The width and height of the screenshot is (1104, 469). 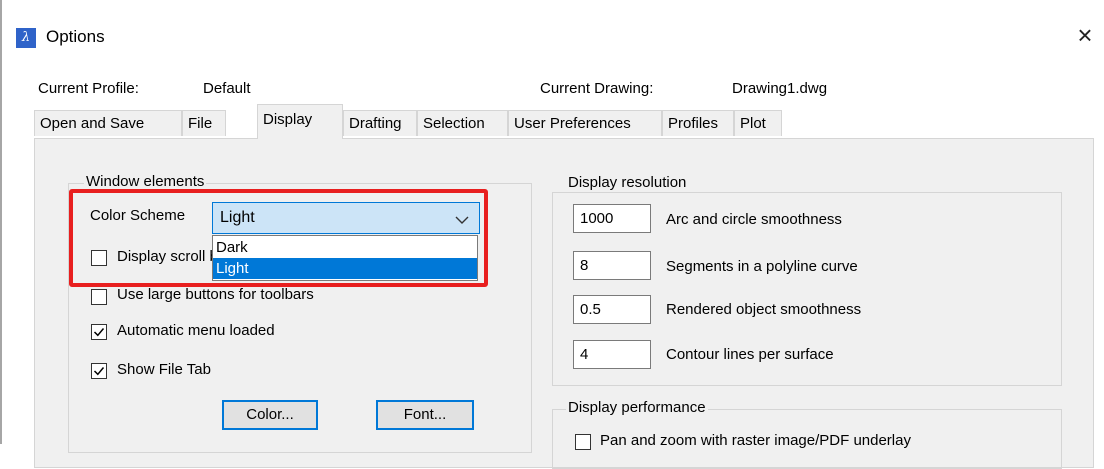 I want to click on arc-smoothness-label: Arc and circle smoothness, so click(x=754, y=219).